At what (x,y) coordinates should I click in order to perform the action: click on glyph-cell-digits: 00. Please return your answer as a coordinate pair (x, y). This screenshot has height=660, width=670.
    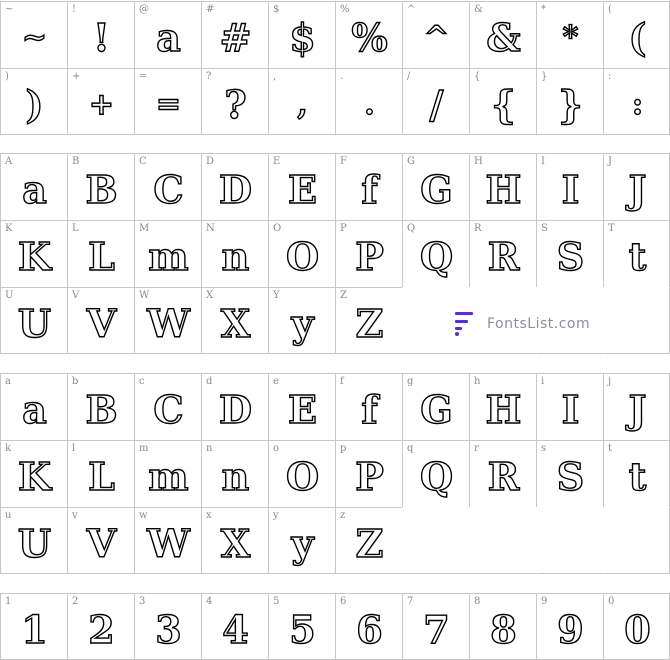
    Looking at the image, I should click on (636, 626).